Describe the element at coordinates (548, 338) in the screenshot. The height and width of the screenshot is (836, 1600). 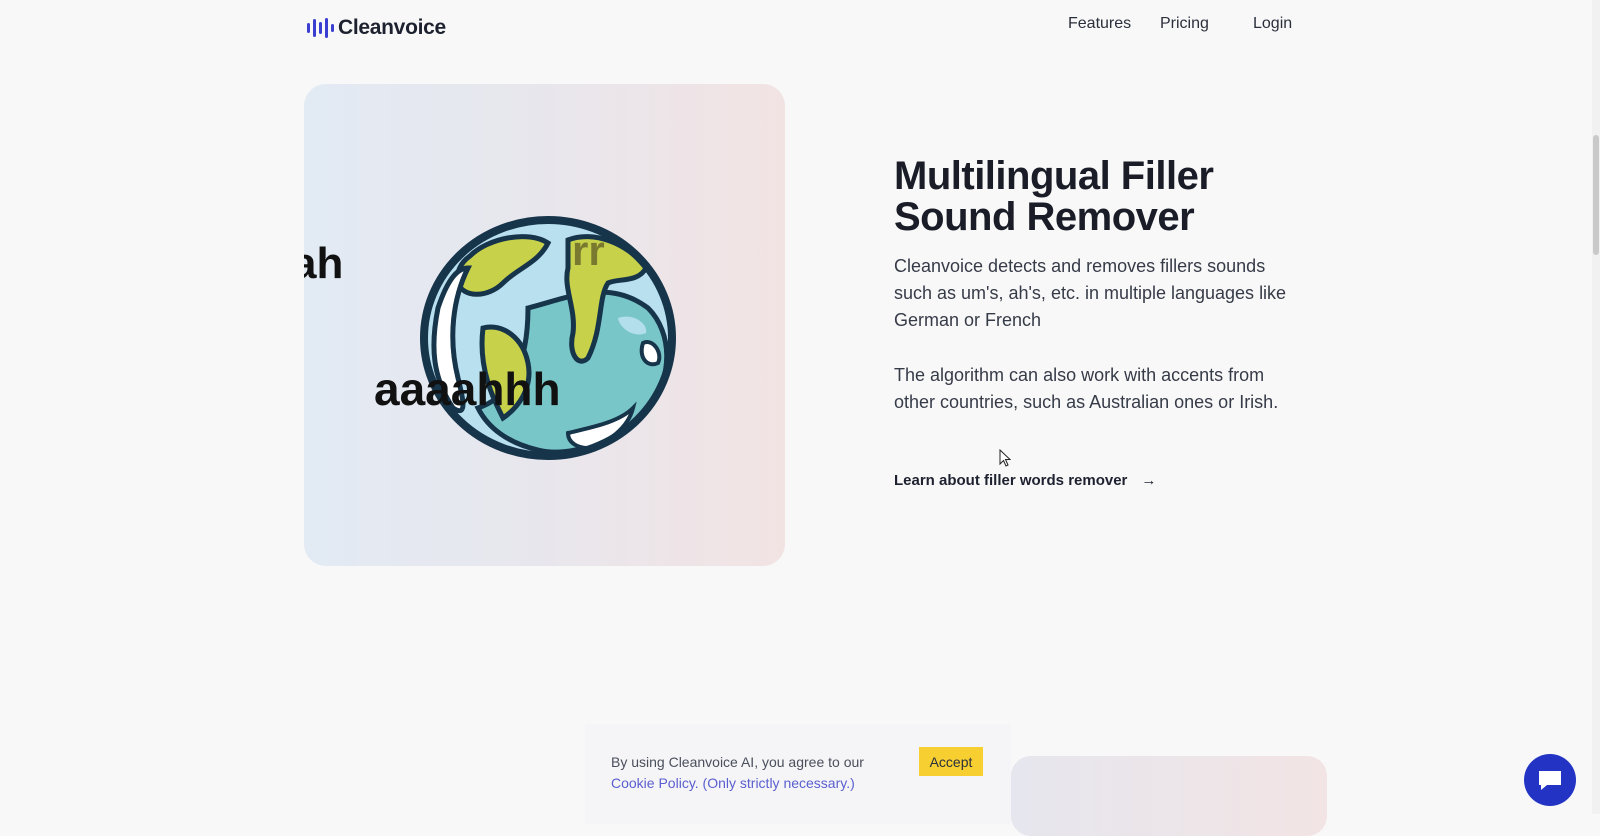
I see `globe-illustration` at that location.